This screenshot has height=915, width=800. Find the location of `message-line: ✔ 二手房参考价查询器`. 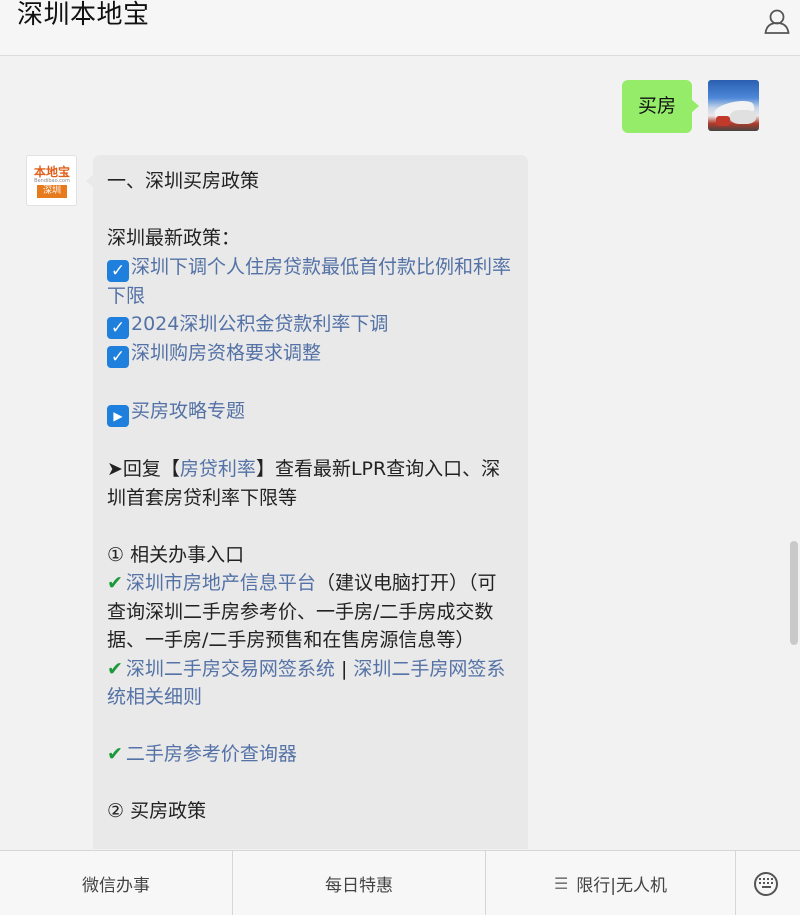

message-line: ✔ 二手房参考价查询器 is located at coordinates (310, 754).